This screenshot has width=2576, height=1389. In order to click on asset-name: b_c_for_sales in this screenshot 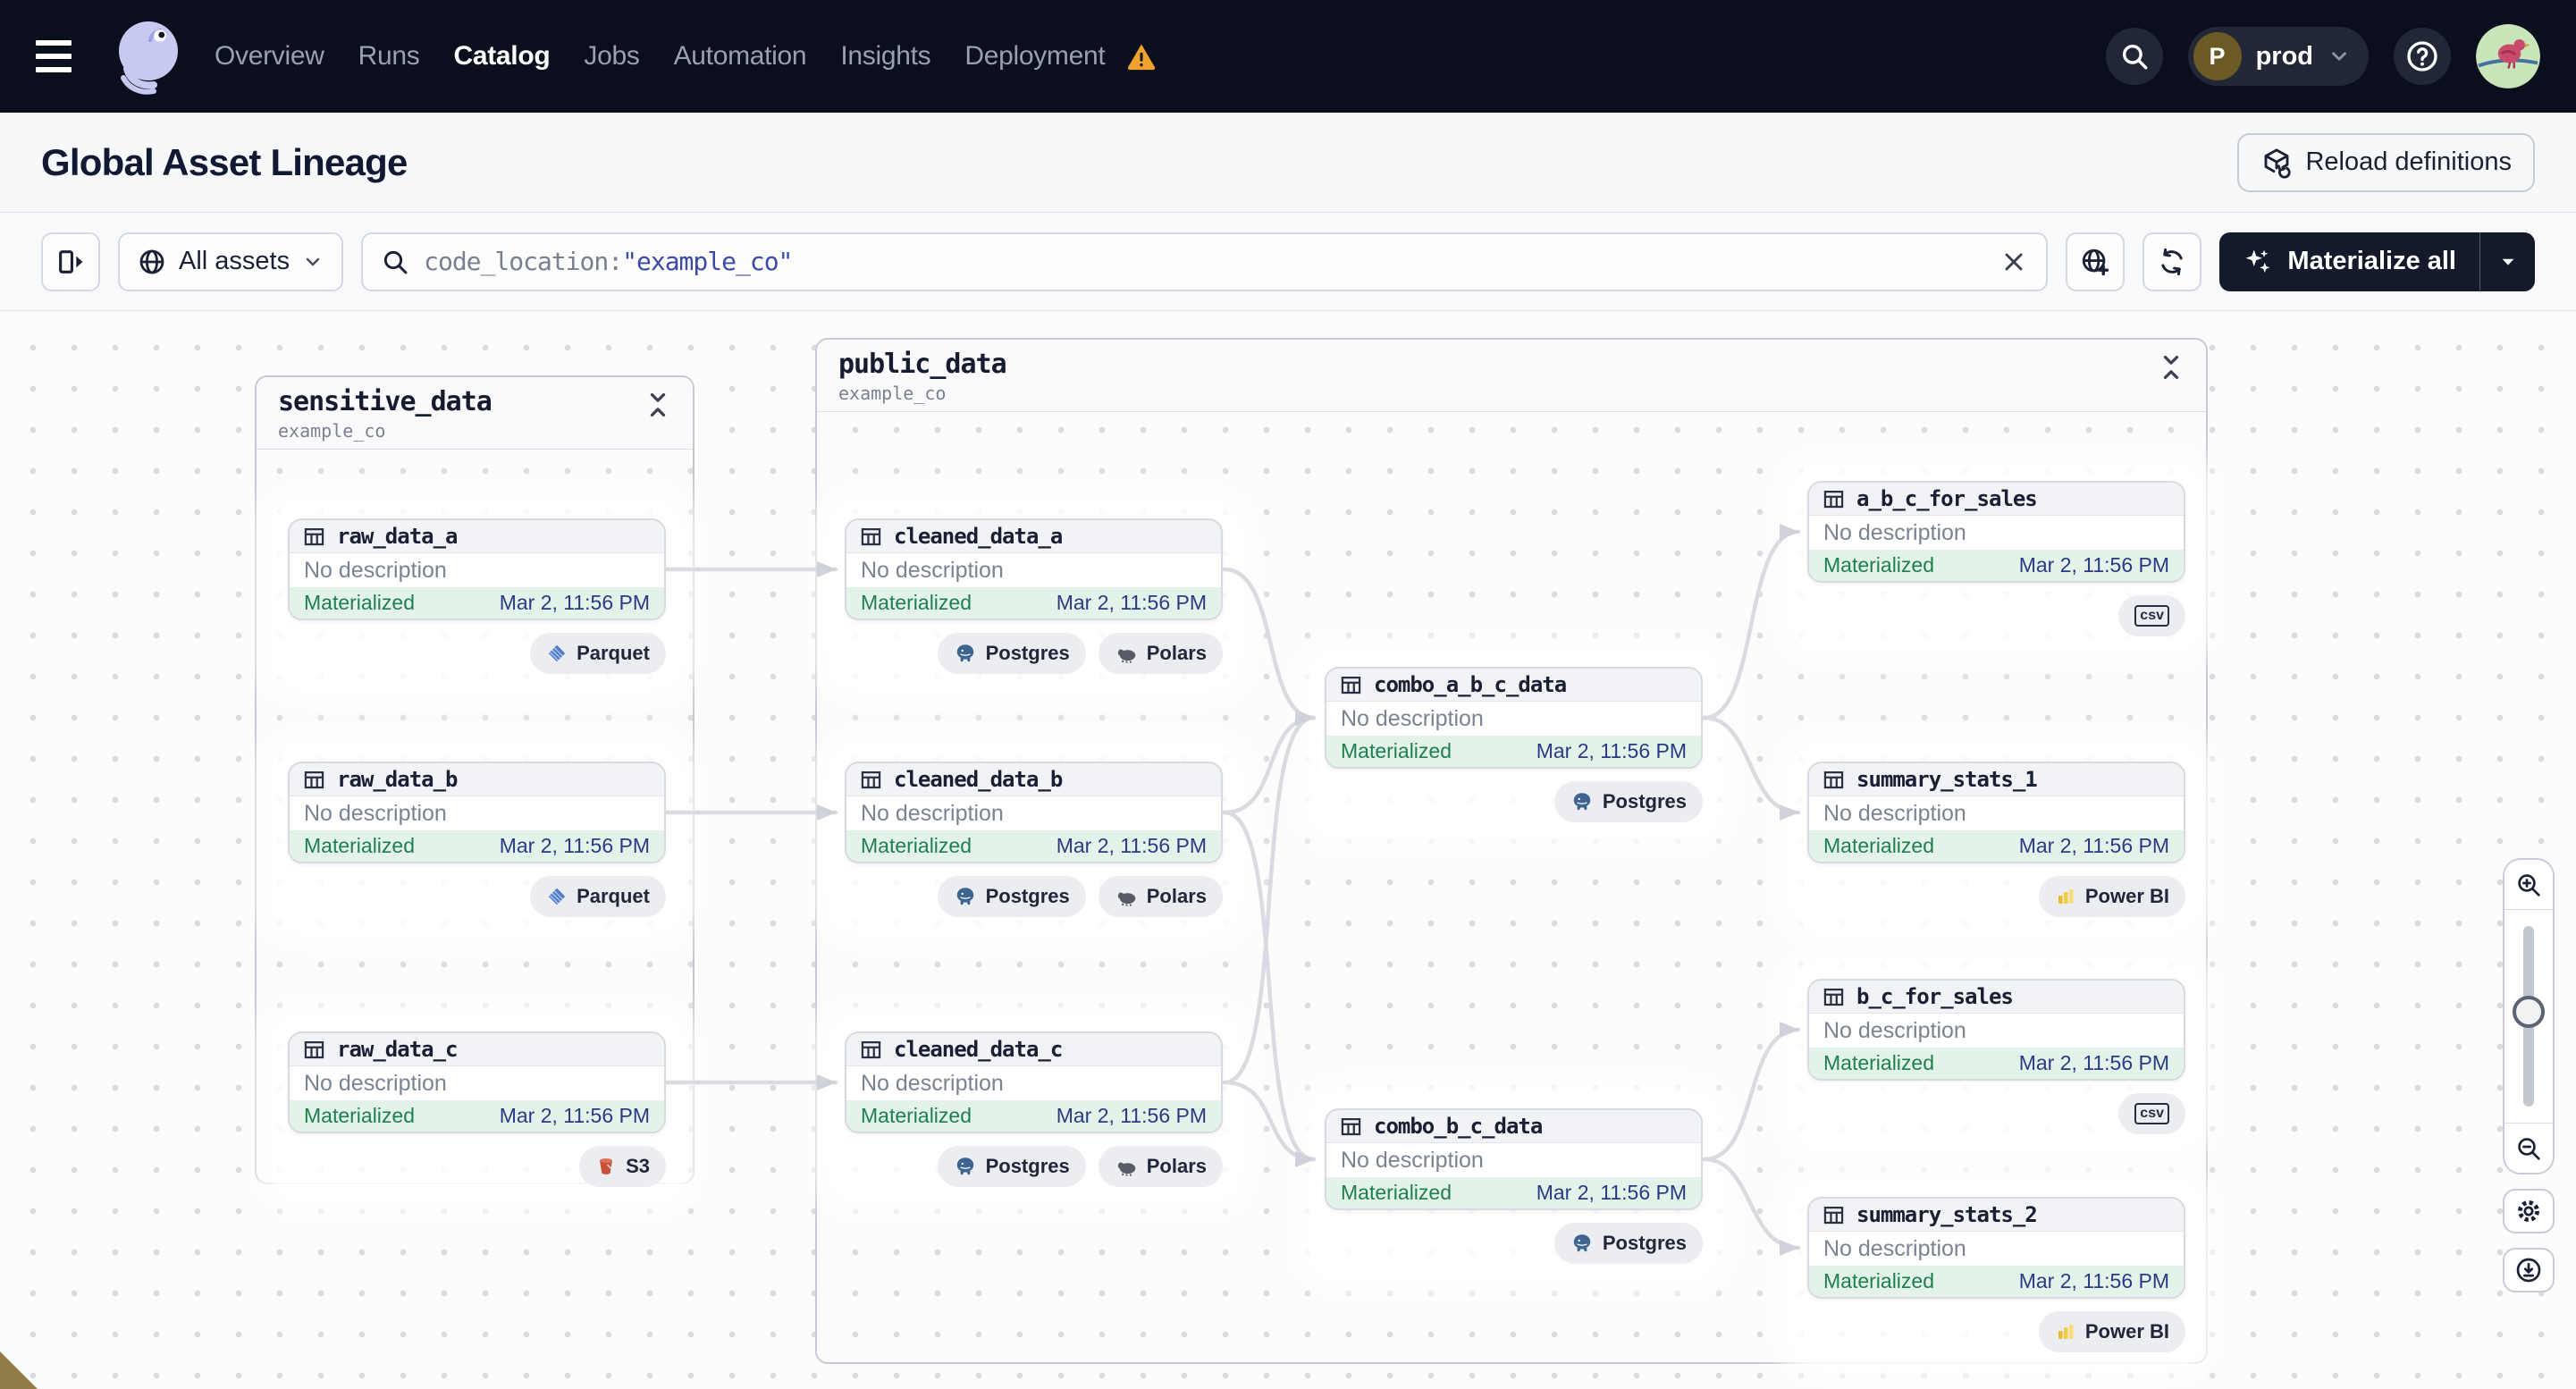, I will do `click(1935, 996)`.